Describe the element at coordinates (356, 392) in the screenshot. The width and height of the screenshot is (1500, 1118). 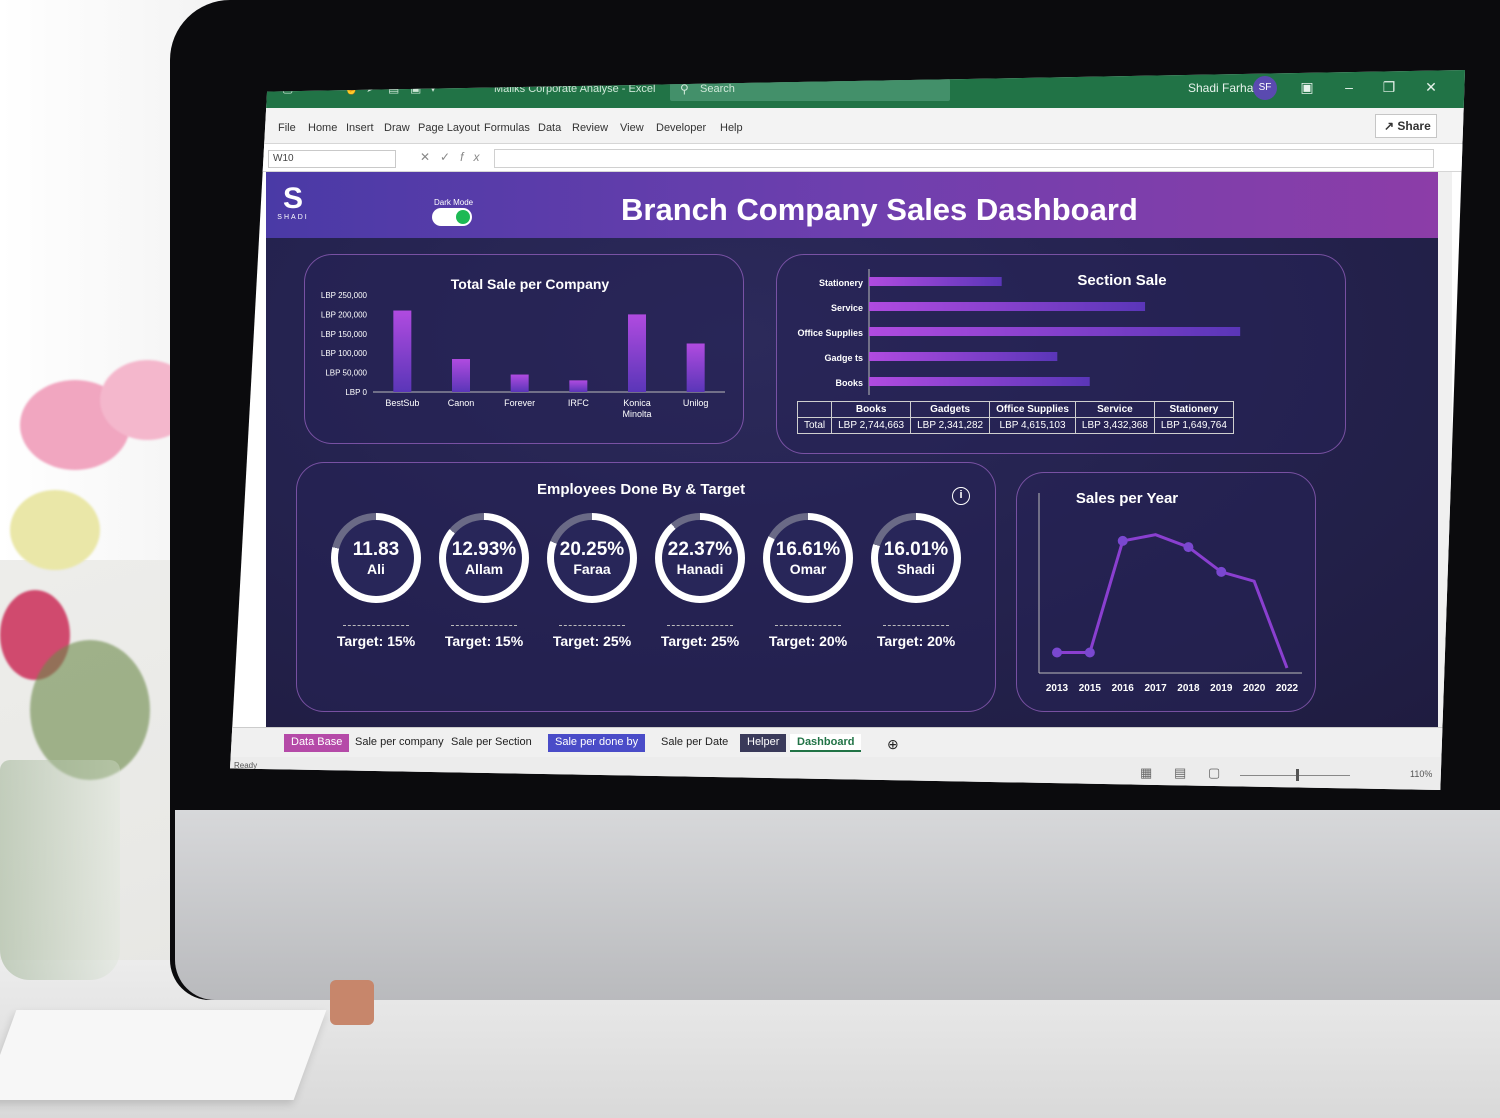
I see `y-tick-label: LBP 0` at that location.